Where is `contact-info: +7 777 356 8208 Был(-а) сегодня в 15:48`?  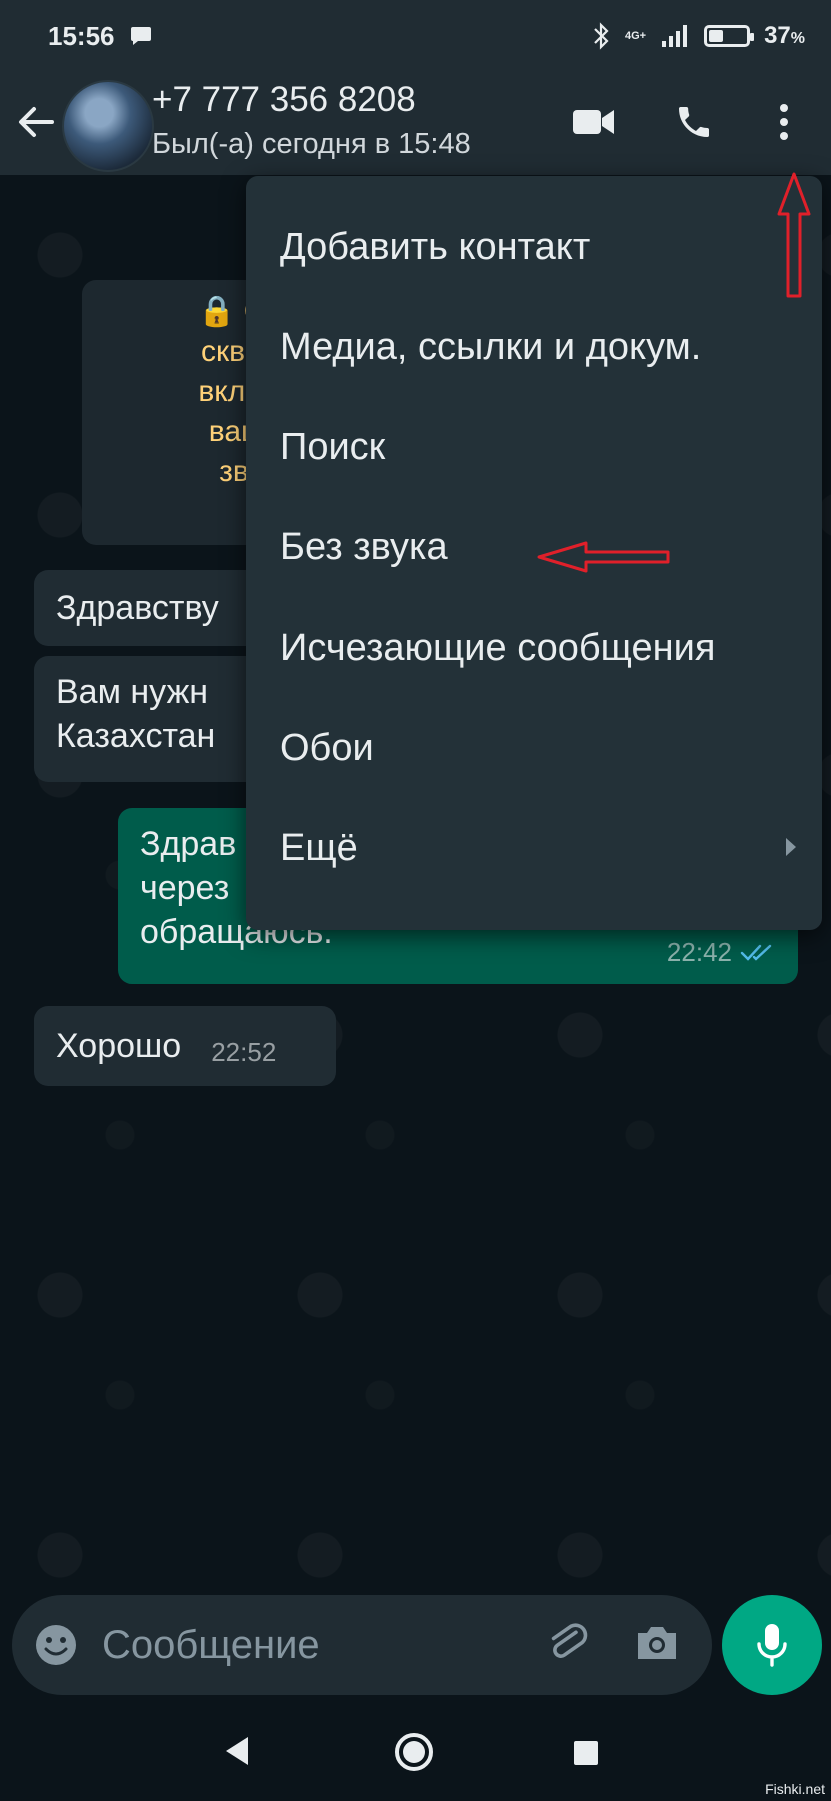
contact-info: +7 777 356 8208 Был(-а) сегодня в 15:48 is located at coordinates (311, 121).